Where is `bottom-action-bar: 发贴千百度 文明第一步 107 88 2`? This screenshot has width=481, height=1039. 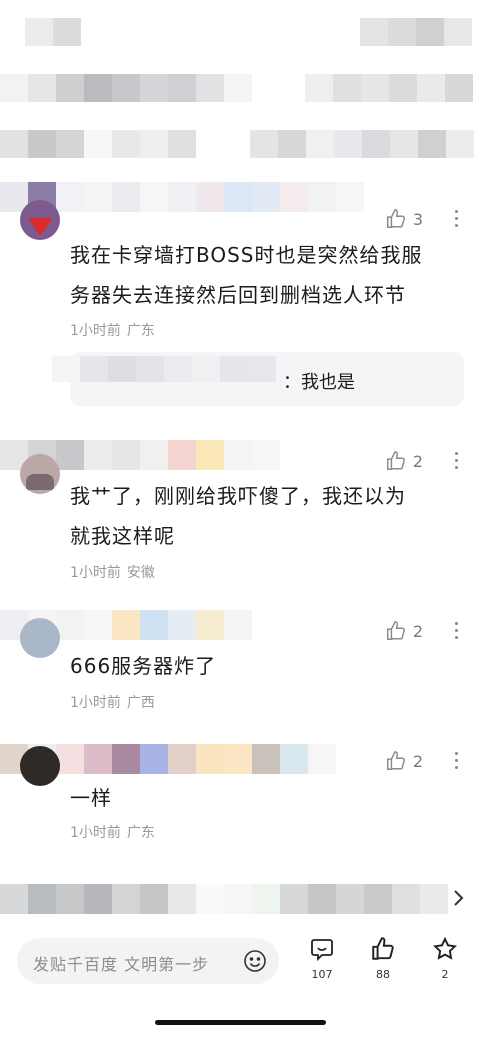
bottom-action-bar: 发贴千百度 文明第一步 107 88 2 is located at coordinates (240, 965).